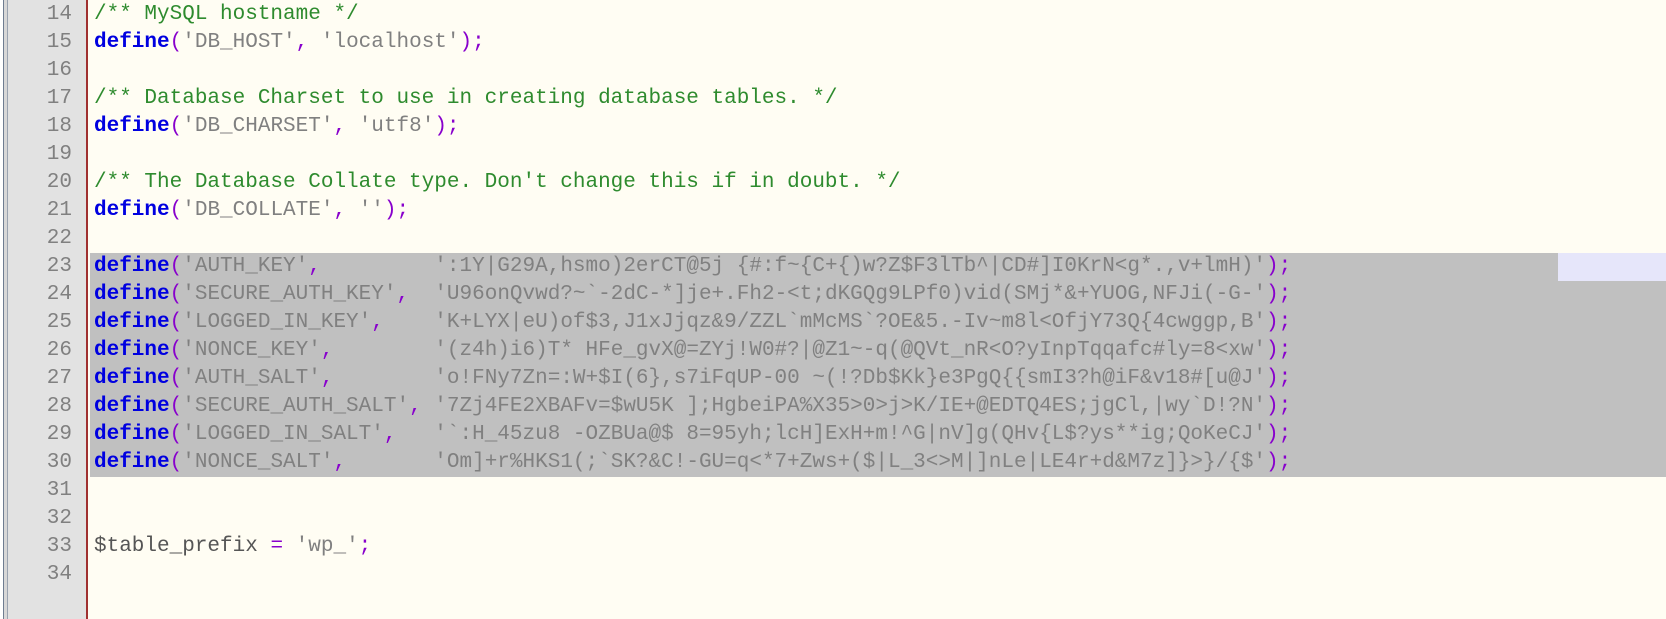  What do you see at coordinates (59, 546) in the screenshot?
I see `line-number: 33` at bounding box center [59, 546].